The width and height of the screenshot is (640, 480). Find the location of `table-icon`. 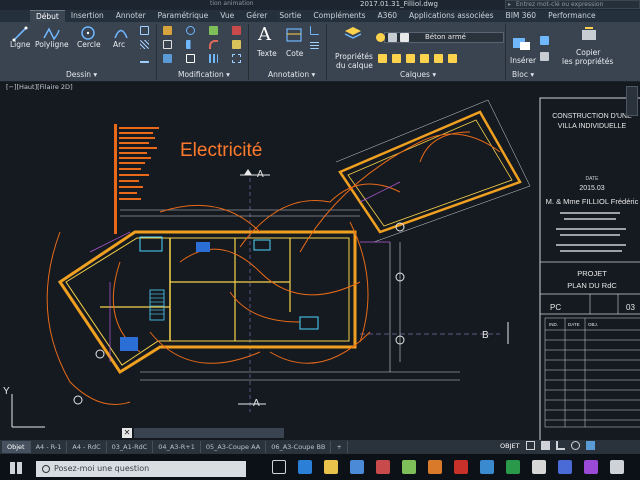

table-icon is located at coordinates (314, 44).